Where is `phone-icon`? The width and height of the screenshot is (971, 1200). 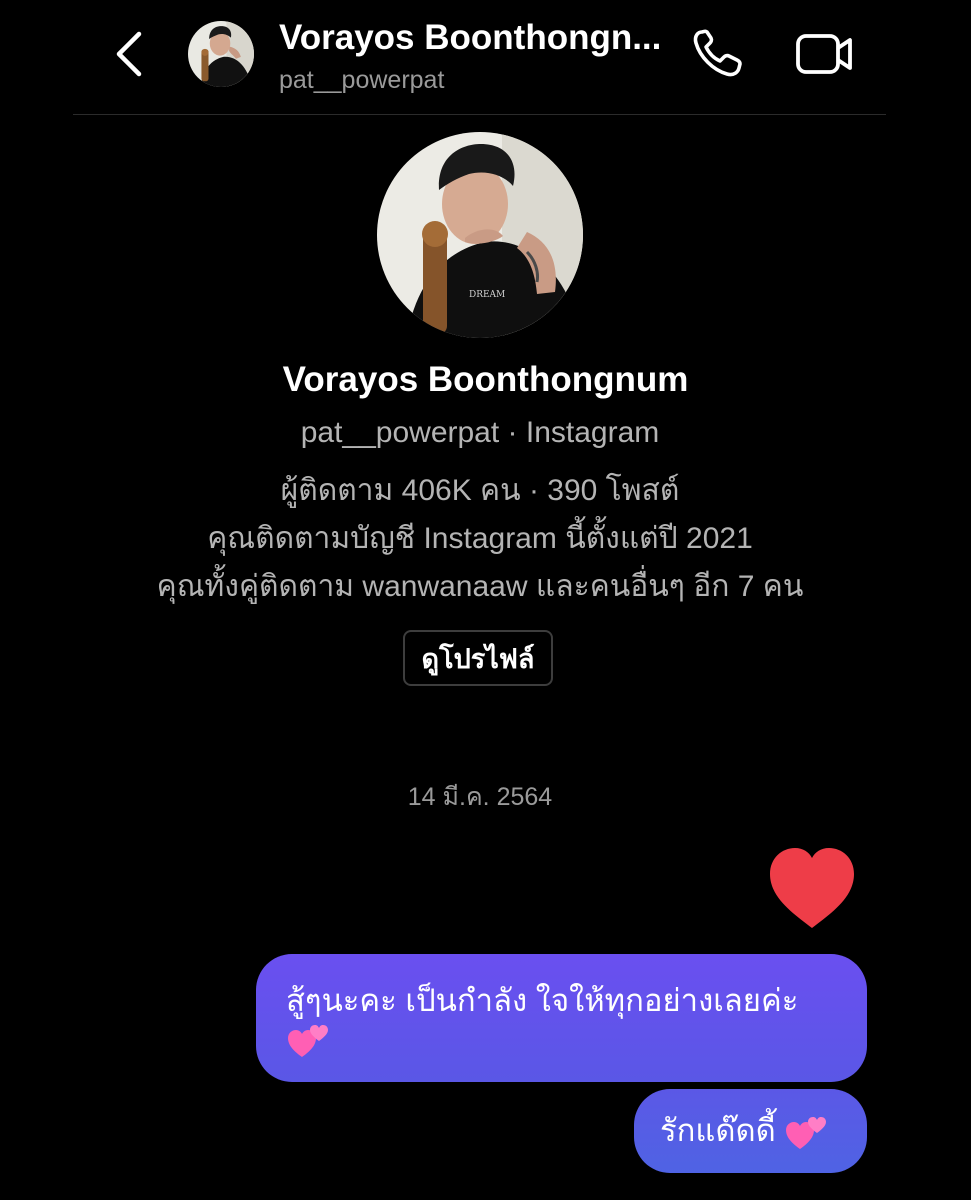 phone-icon is located at coordinates (717, 53).